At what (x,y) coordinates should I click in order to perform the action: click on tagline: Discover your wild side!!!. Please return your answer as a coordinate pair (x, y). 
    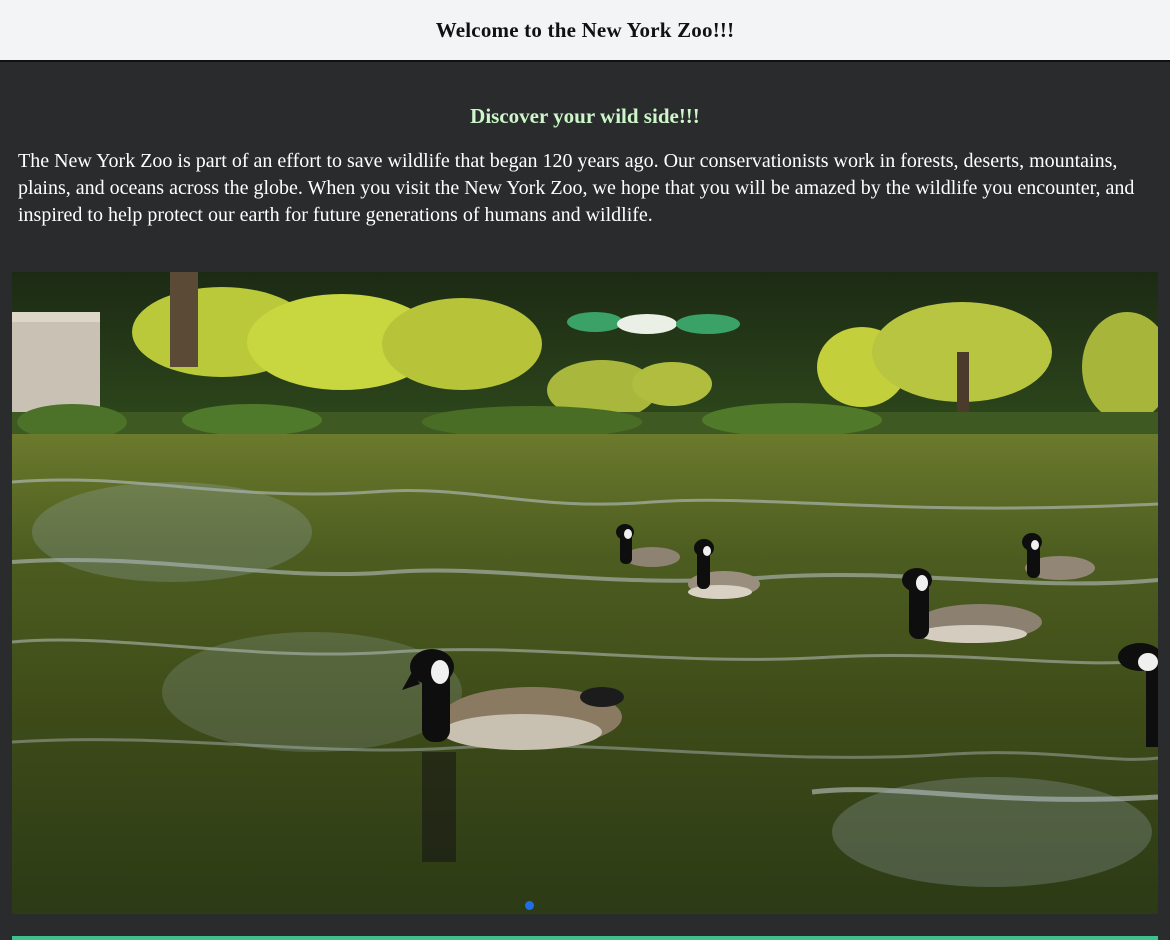
    Looking at the image, I should click on (585, 116).